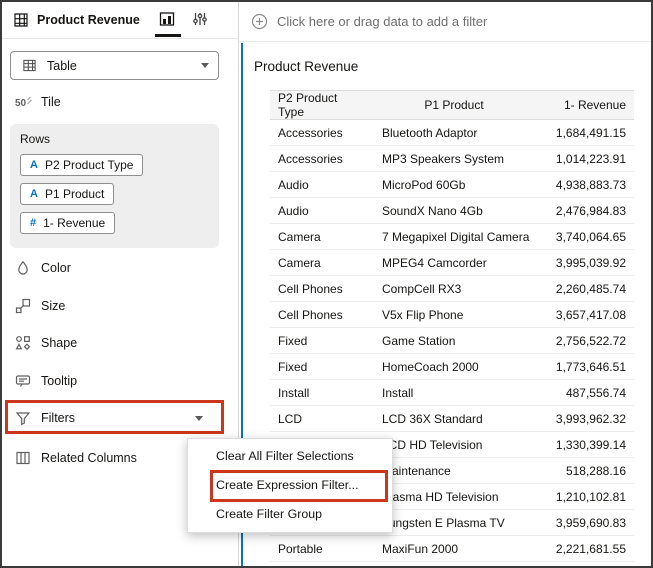  Describe the element at coordinates (584, 563) in the screenshot. I see `table-cell: 3,013,026.92` at that location.